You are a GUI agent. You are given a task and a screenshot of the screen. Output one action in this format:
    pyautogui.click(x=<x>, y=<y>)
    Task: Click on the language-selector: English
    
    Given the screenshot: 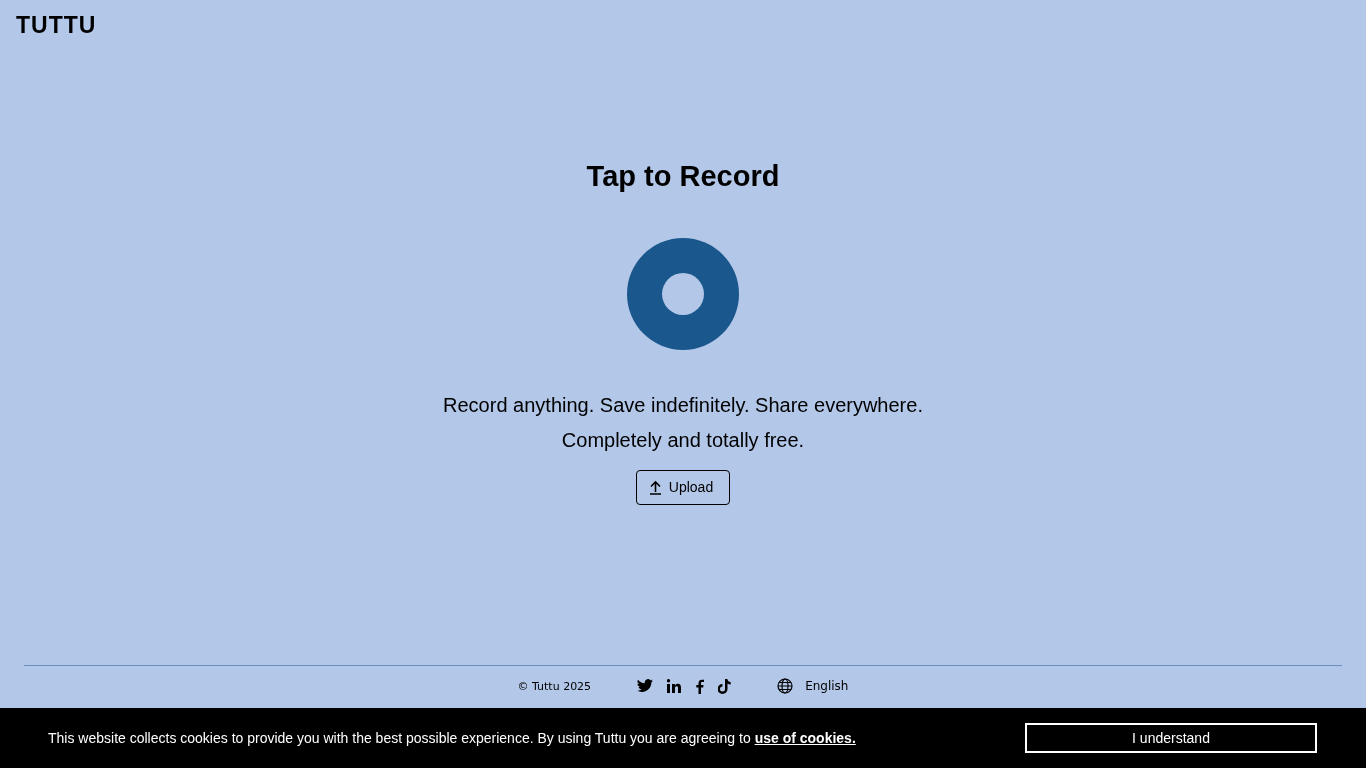 What is the action you would take?
    pyautogui.click(x=827, y=686)
    